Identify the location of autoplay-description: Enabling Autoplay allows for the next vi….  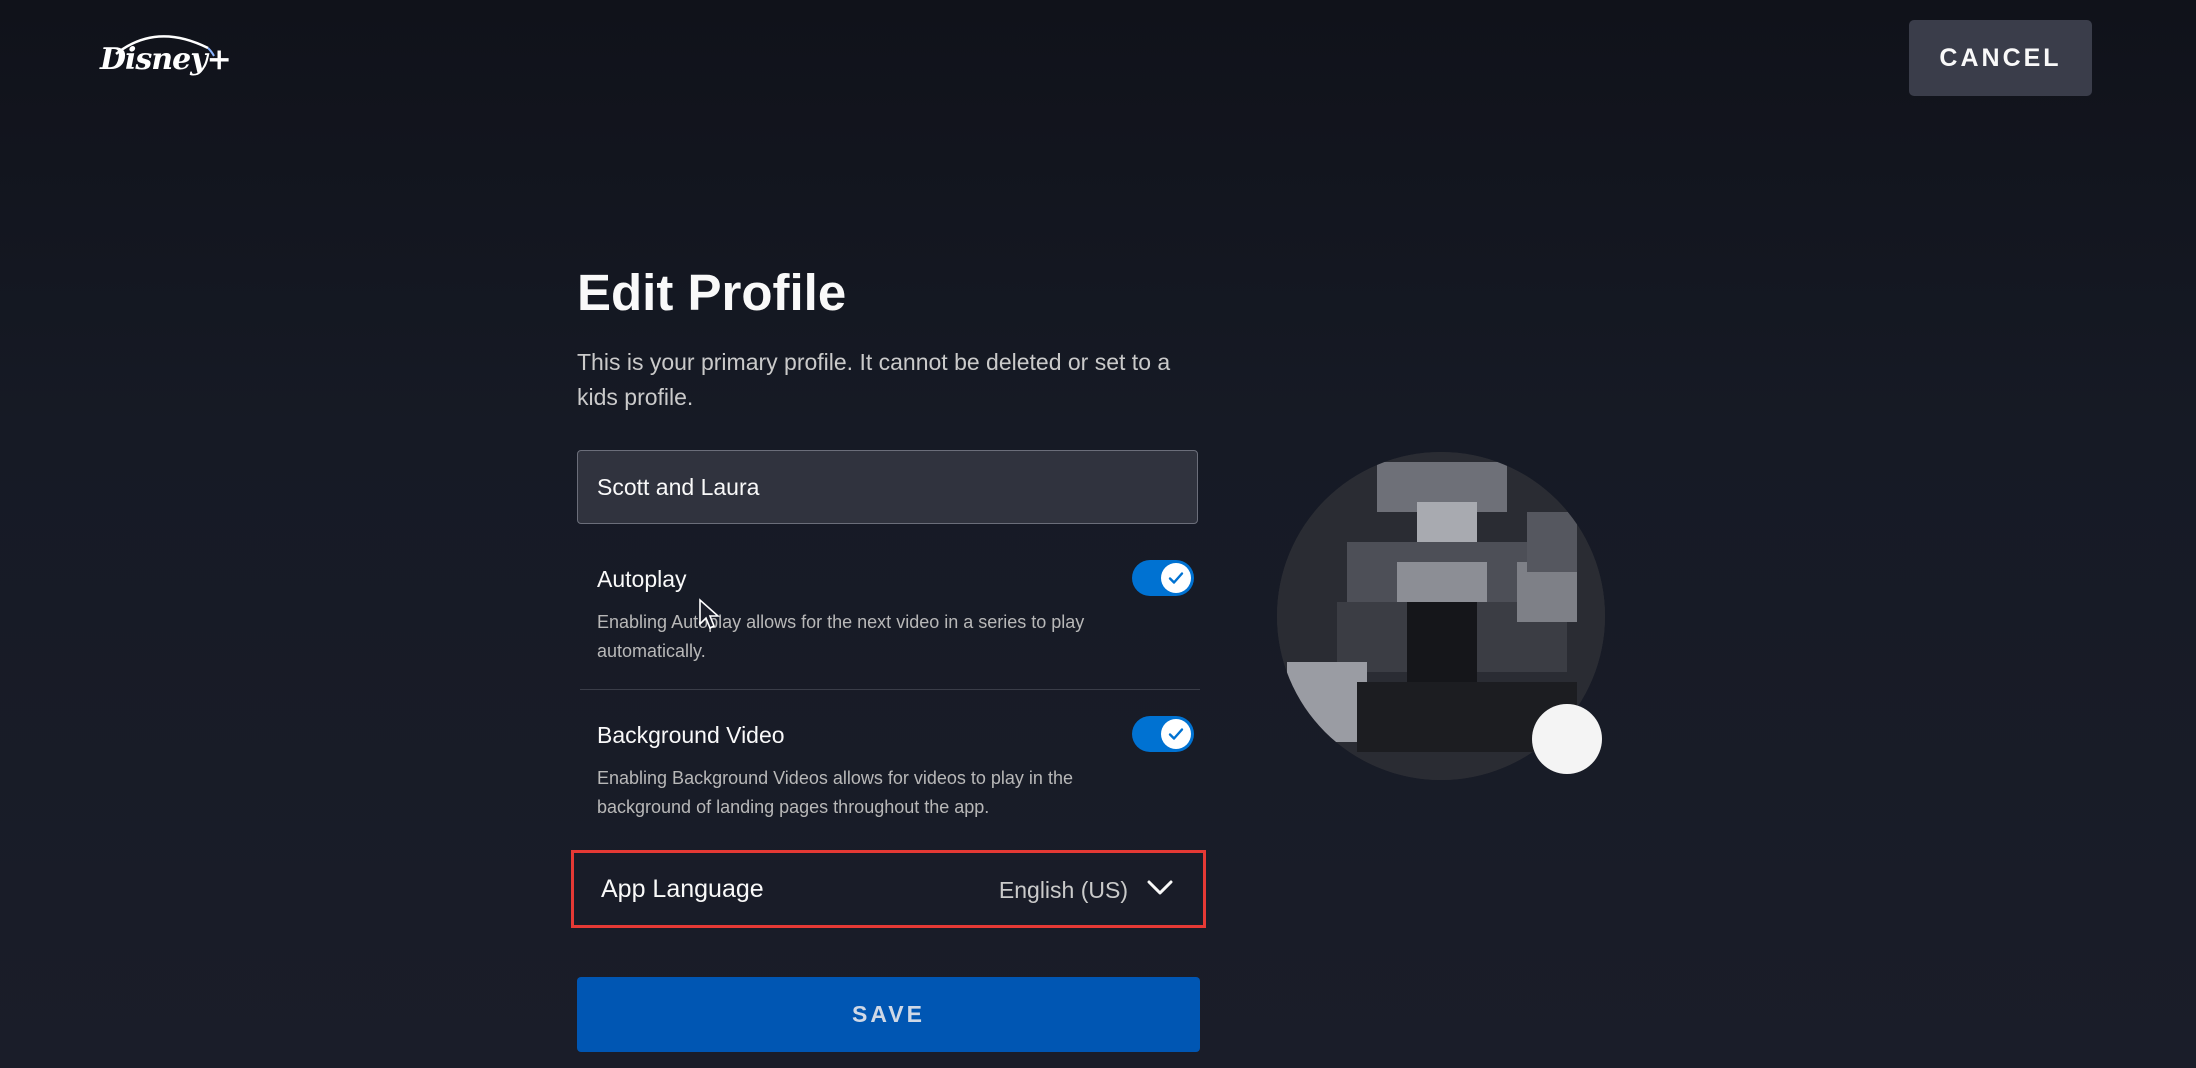
(841, 636).